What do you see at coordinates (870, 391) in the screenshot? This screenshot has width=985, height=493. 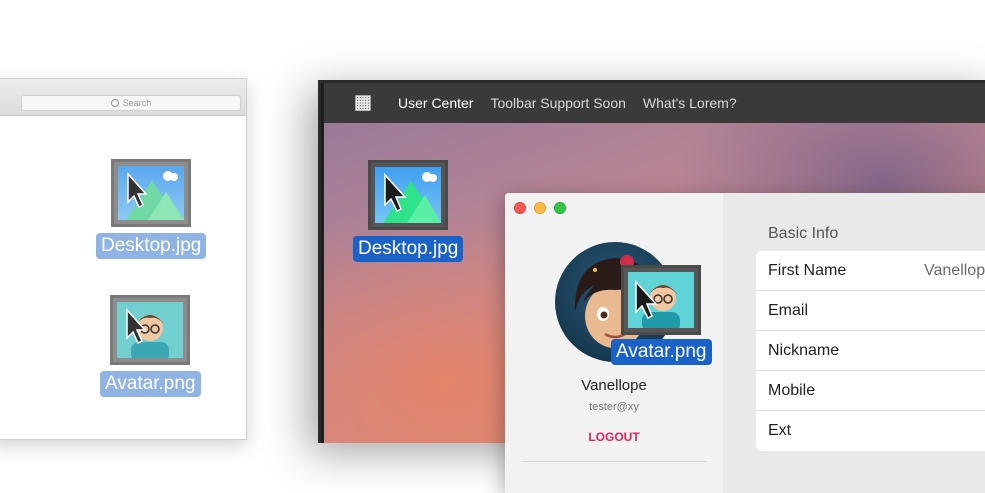 I see `form-row-mobile: Mobile` at bounding box center [870, 391].